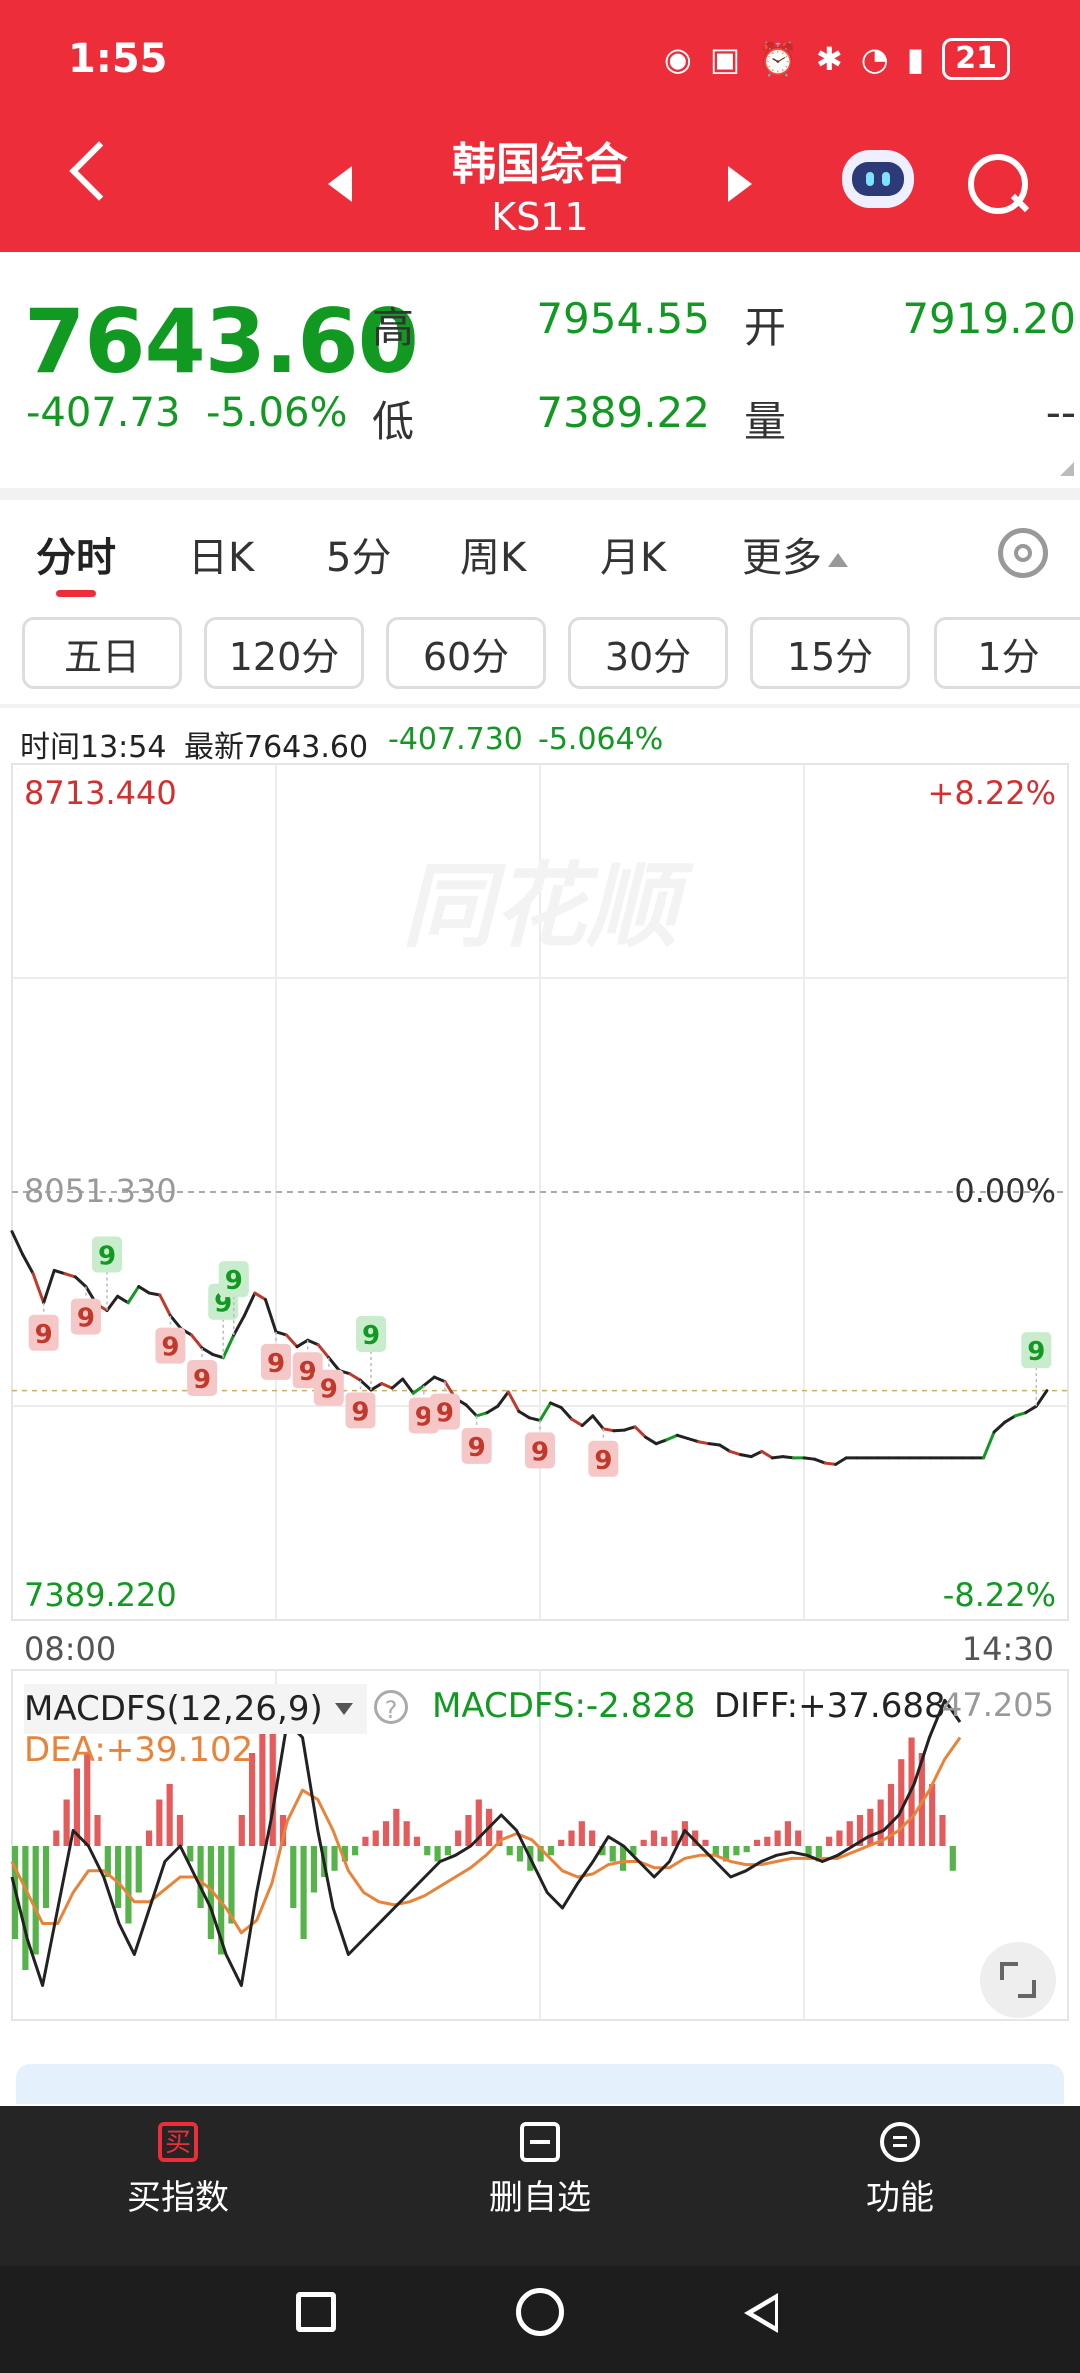  Describe the element at coordinates (830, 653) in the screenshot. I see `period-button-15min: 15分` at that location.